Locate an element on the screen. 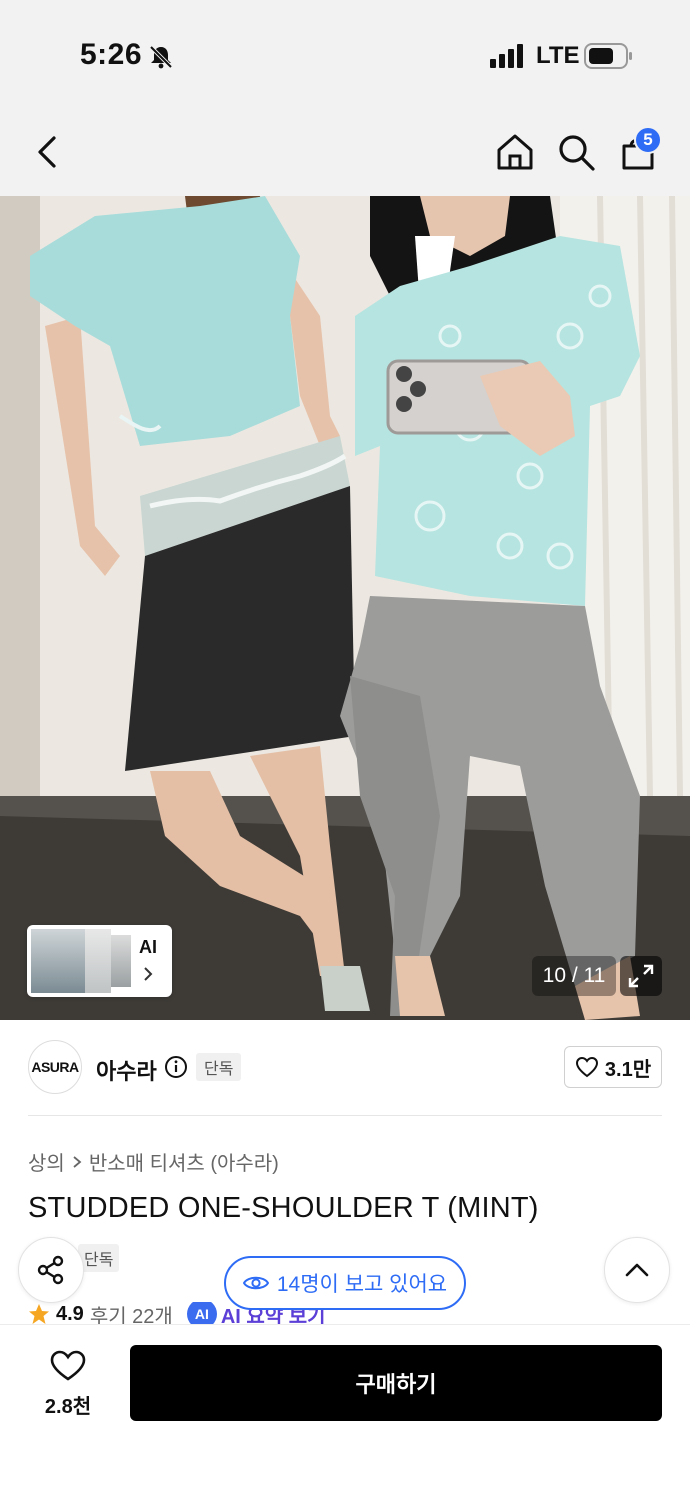 The height and width of the screenshot is (1500, 690). breadcrumb: 상의 반소매 티셔츠 (아수라) is located at coordinates (153, 1161).